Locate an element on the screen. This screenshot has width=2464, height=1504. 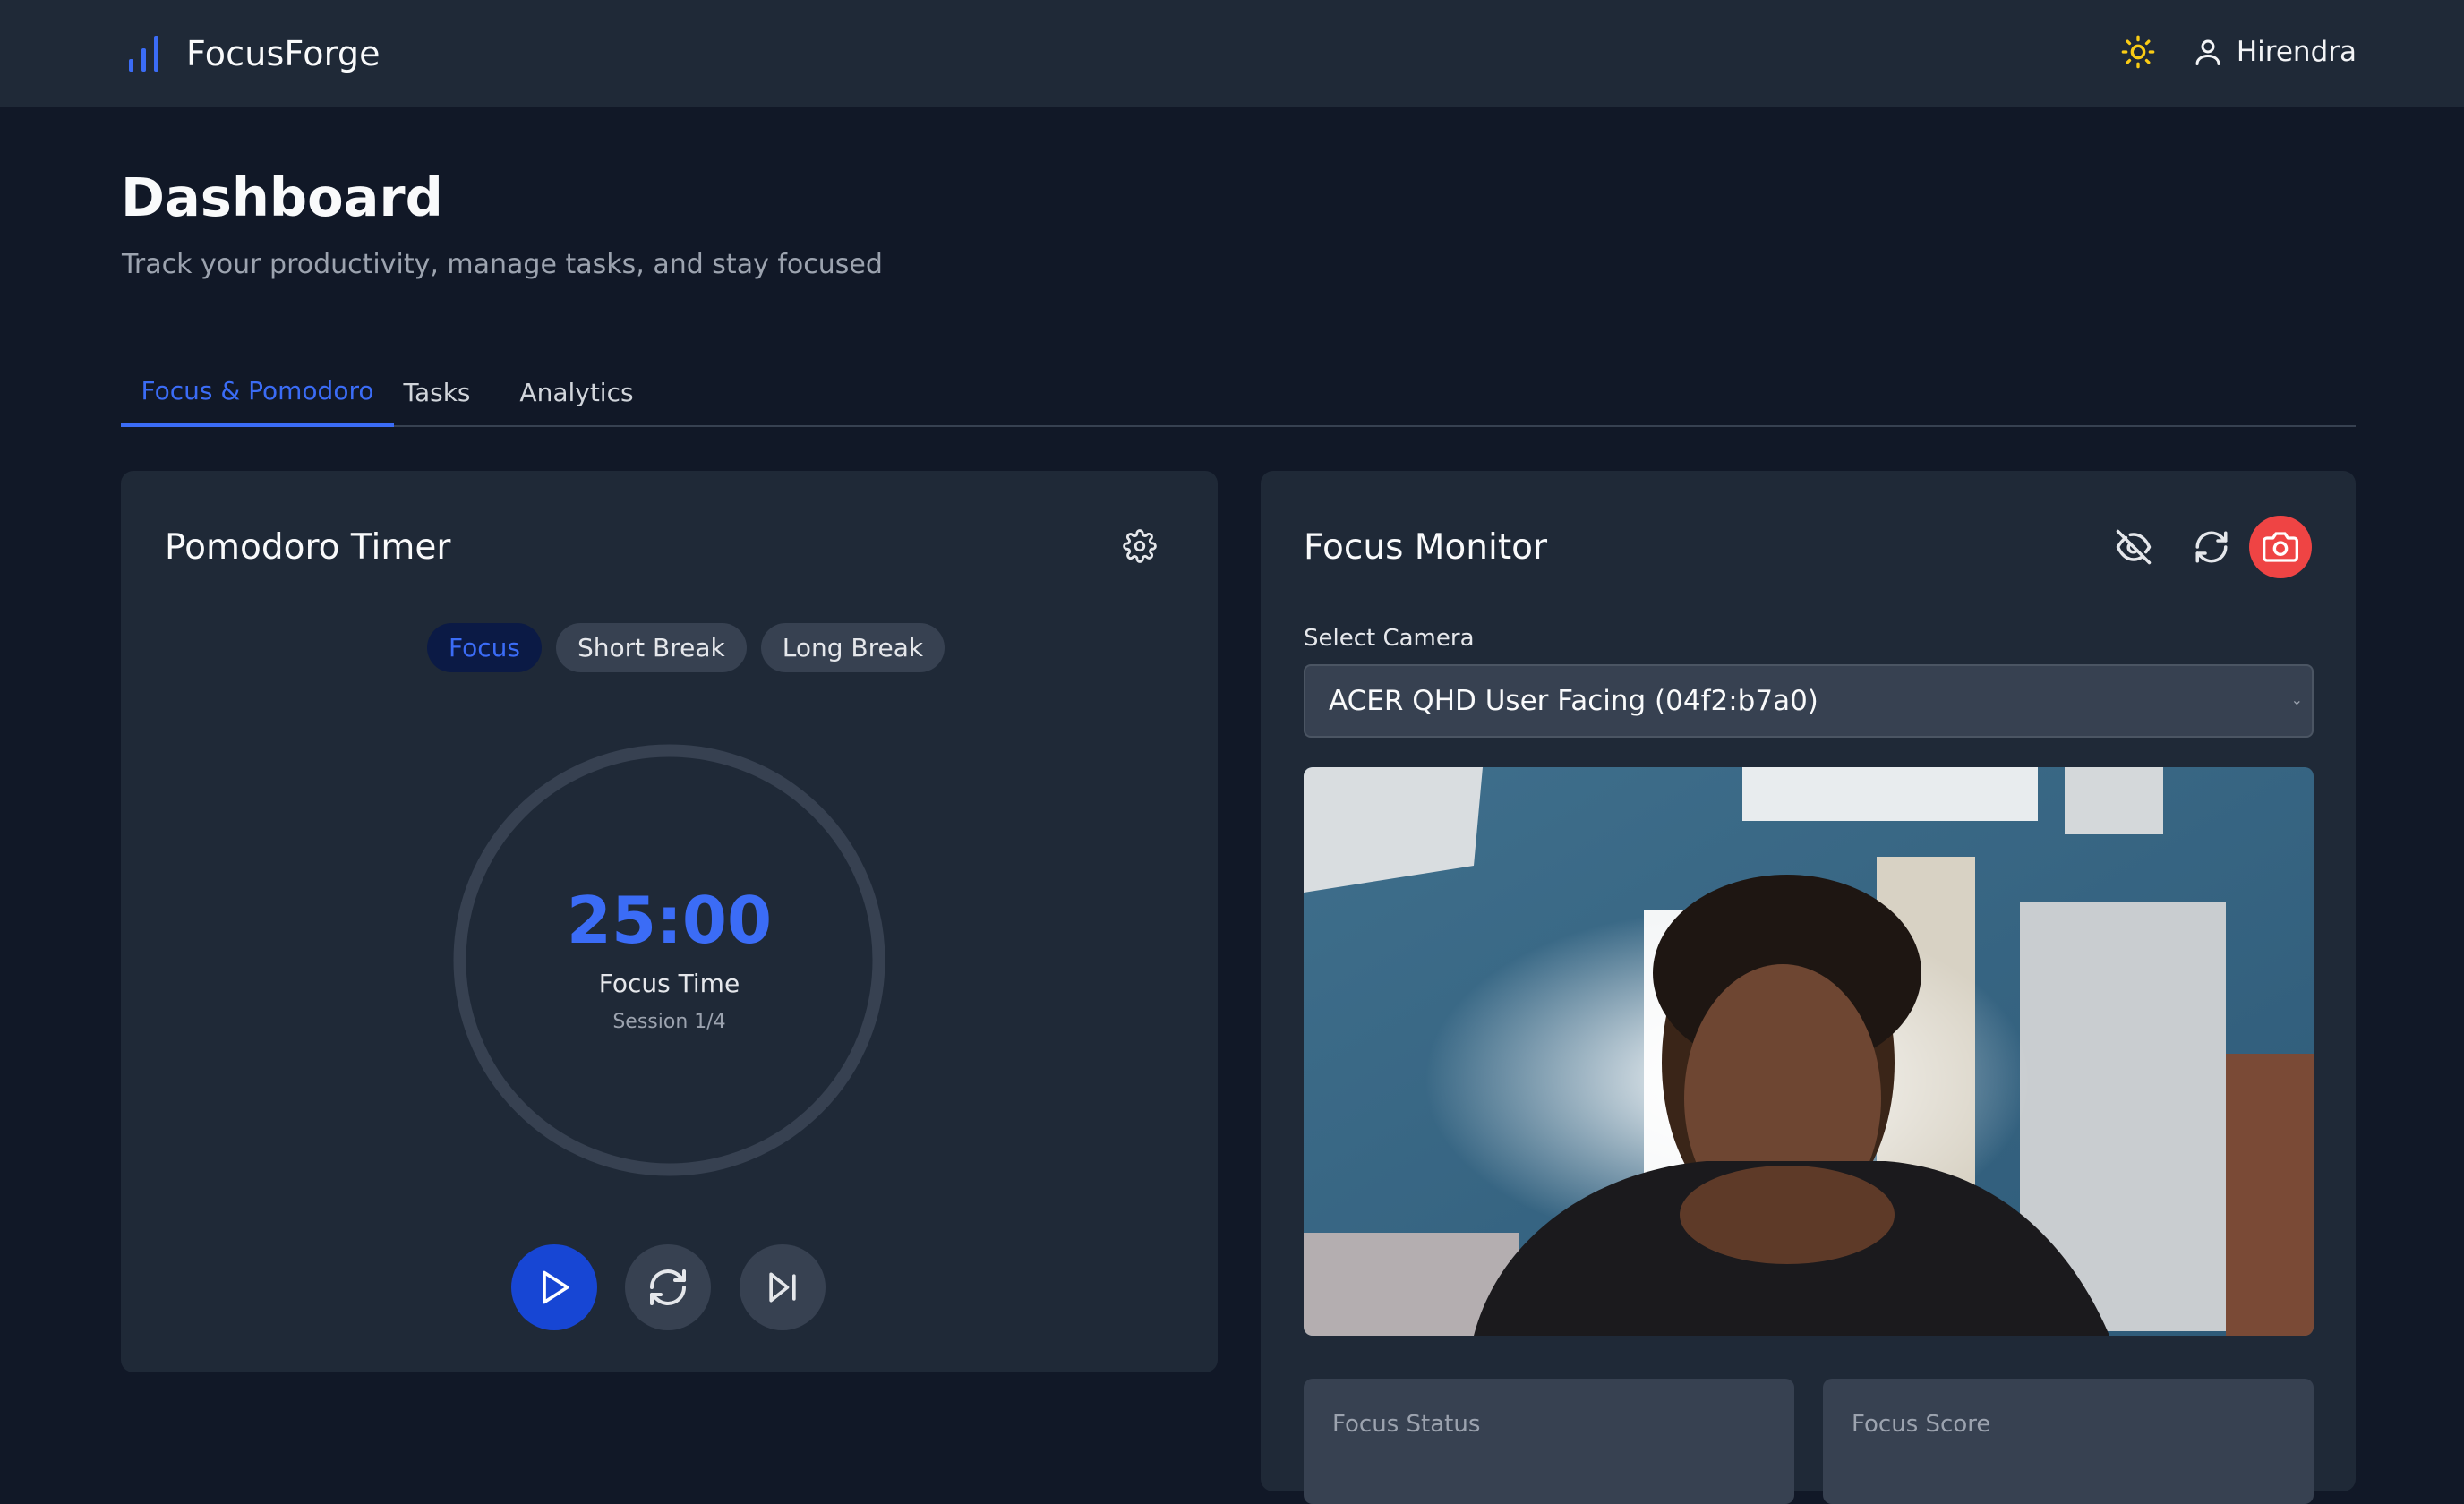
timer-display: 25:00 is located at coordinates (669, 920).